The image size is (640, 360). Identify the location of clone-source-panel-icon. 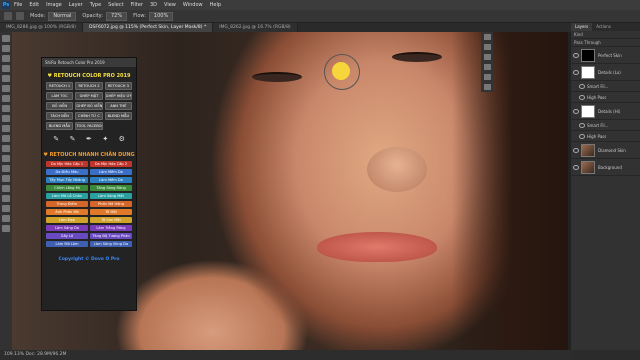
(487, 77).